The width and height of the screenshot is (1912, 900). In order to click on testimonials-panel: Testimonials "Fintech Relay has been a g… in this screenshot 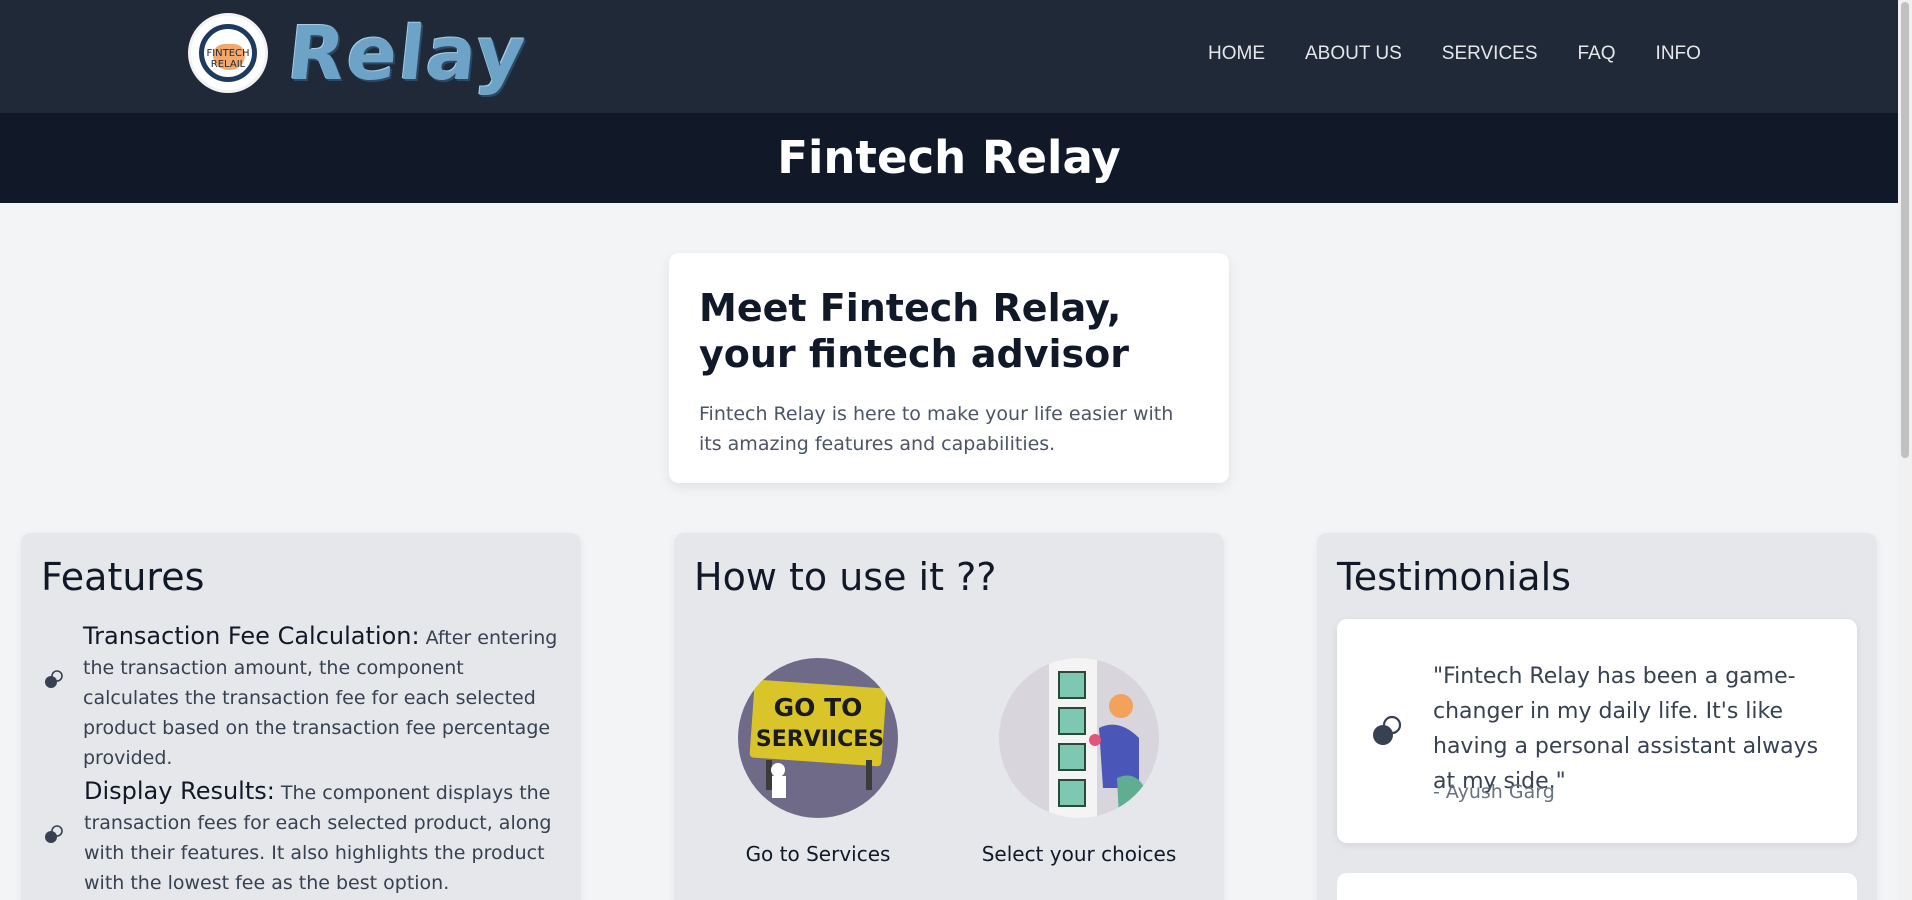, I will do `click(1597, 716)`.